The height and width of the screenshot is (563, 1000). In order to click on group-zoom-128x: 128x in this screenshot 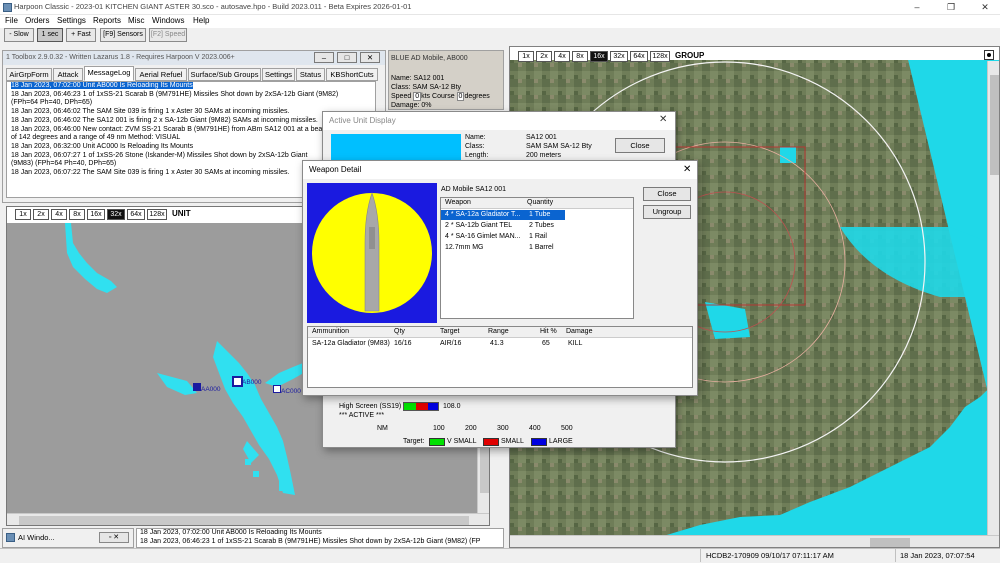, I will do `click(660, 56)`.